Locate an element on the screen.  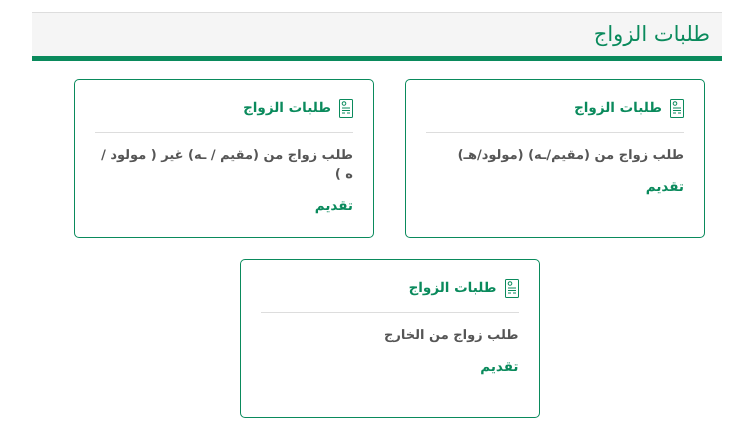
card-description: طلب زواج من الخارج is located at coordinates (450, 336).